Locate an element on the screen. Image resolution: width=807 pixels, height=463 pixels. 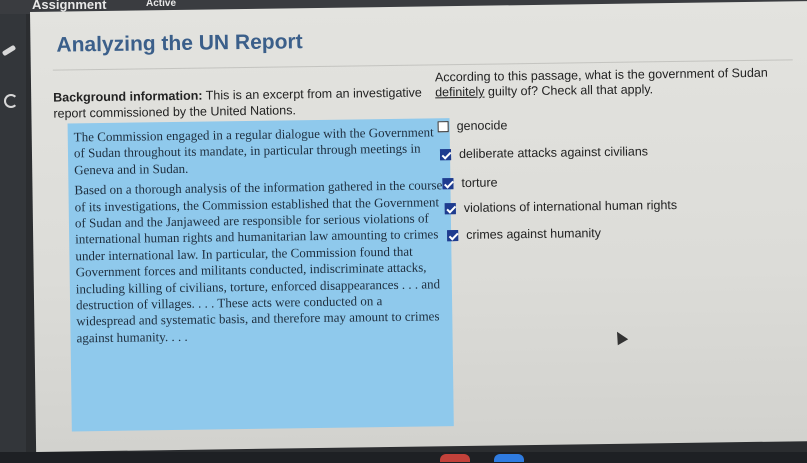
status-badge: Active is located at coordinates (161, 4).